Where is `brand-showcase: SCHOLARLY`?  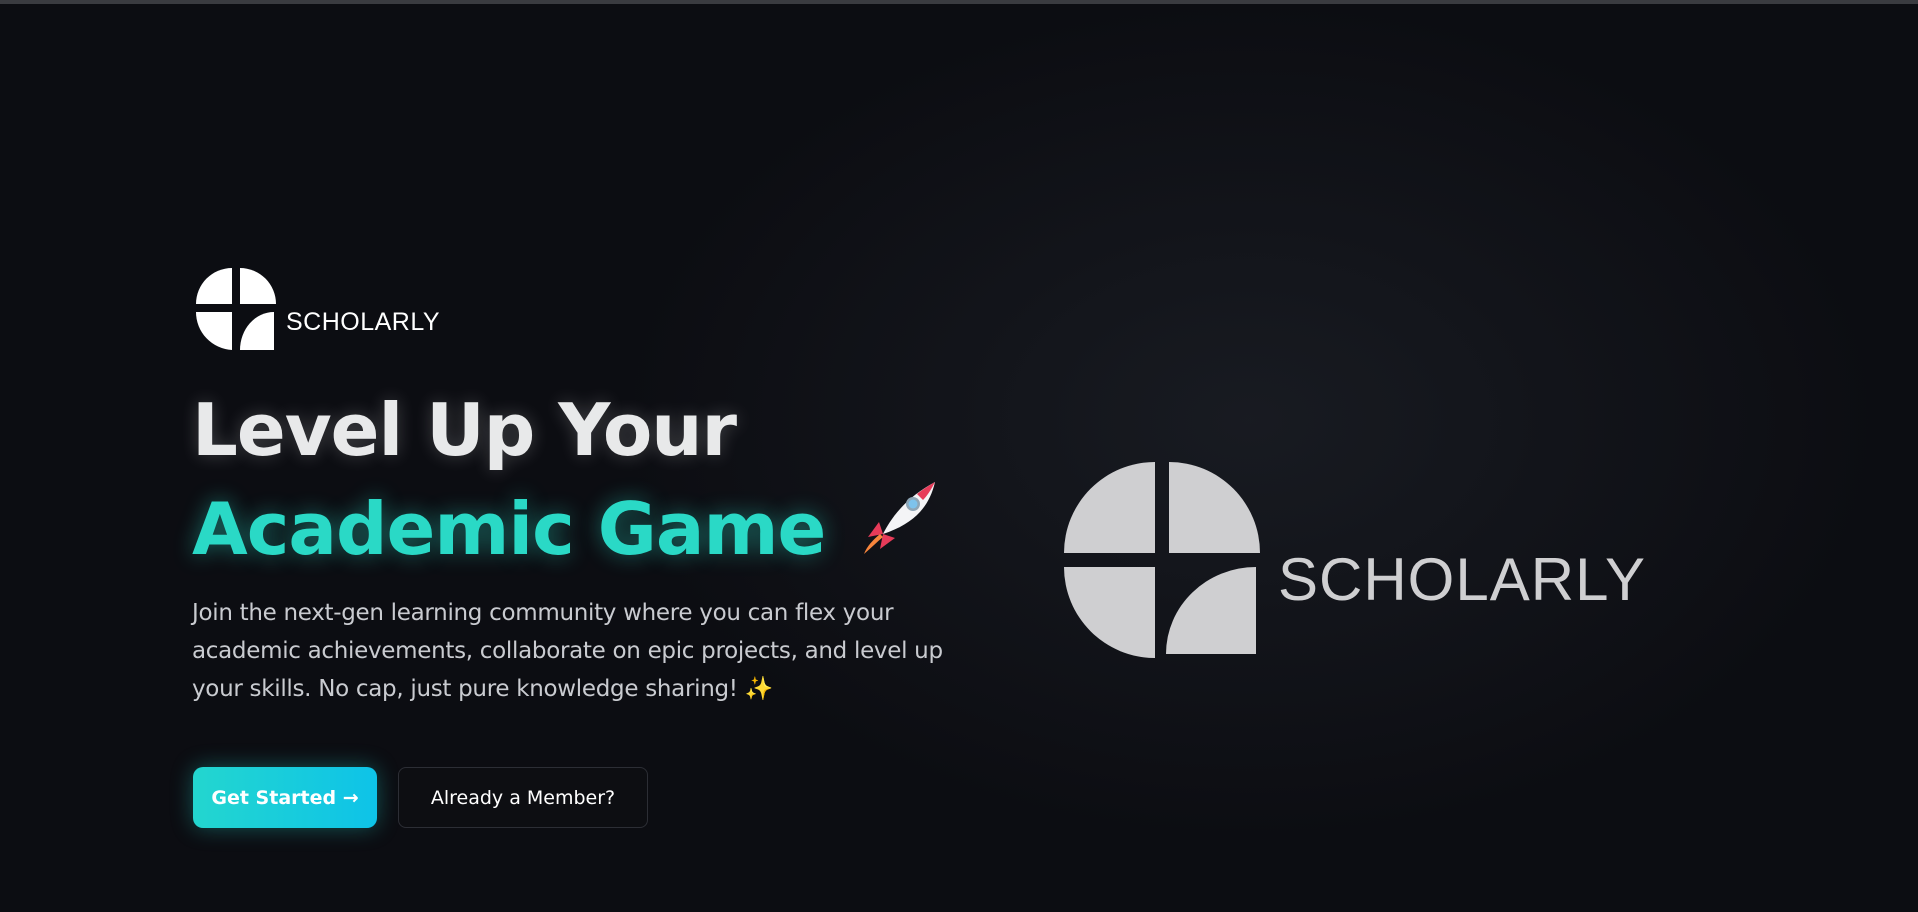
brand-showcase: SCHOLARLY is located at coordinates (1355, 560).